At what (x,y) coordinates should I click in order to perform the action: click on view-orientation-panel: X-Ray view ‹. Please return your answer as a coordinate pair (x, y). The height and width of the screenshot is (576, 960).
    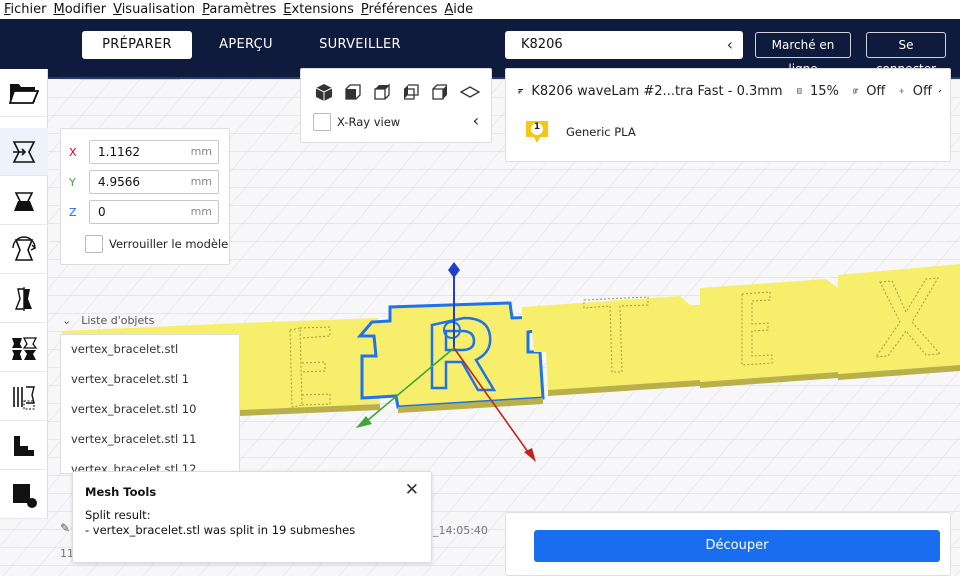
    Looking at the image, I should click on (396, 105).